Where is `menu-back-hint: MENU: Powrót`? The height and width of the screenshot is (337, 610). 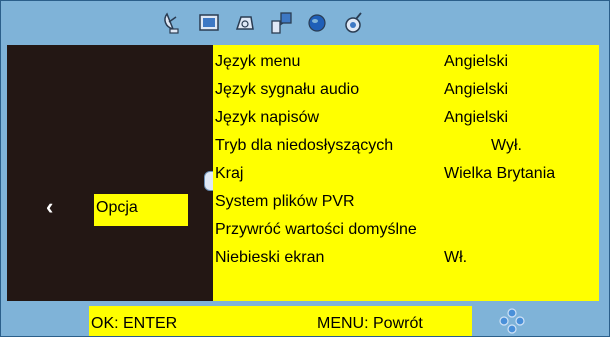
menu-back-hint: MENU: Powrót is located at coordinates (370, 323).